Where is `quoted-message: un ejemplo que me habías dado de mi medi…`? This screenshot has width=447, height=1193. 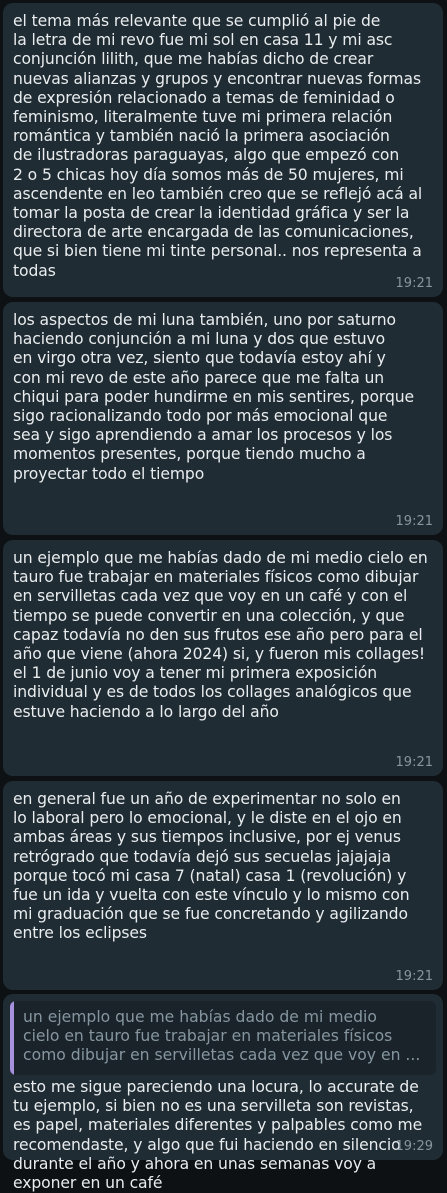
quoted-message: un ejemplo que me habías dado de mi medi… is located at coordinates (223, 1038).